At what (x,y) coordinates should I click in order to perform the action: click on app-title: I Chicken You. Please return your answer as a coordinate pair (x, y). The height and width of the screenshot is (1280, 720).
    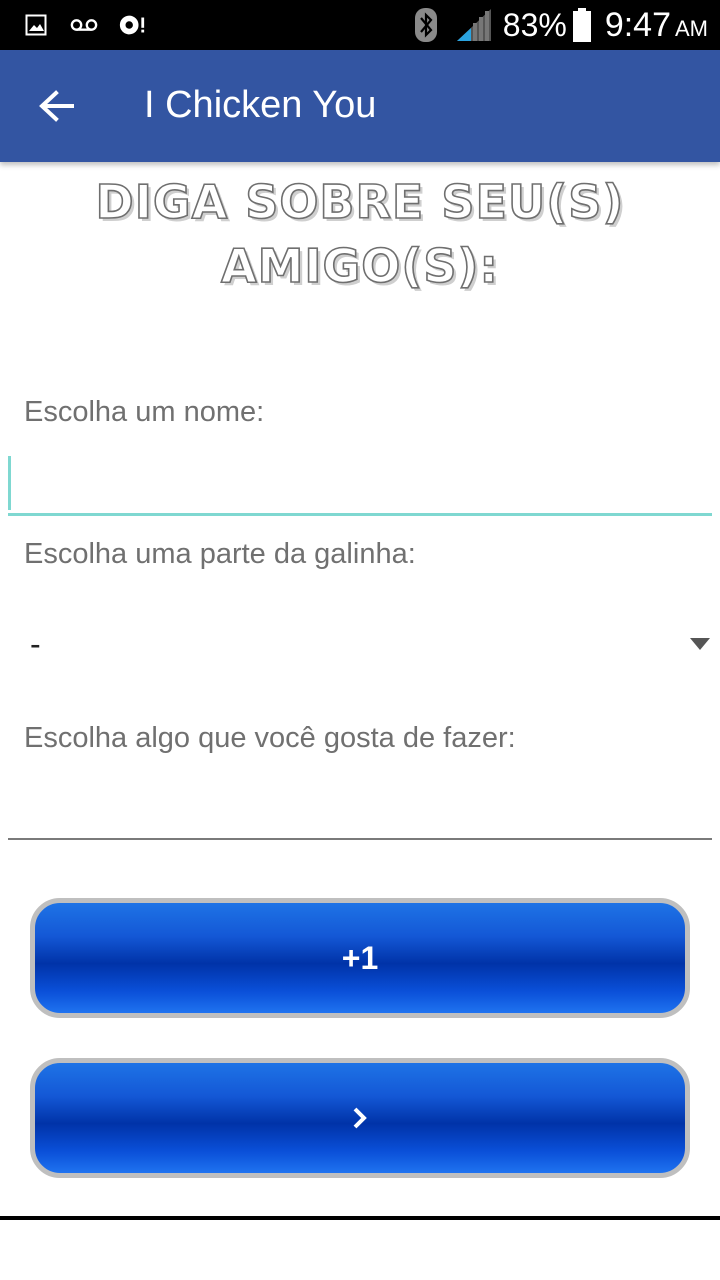
    Looking at the image, I should click on (260, 105).